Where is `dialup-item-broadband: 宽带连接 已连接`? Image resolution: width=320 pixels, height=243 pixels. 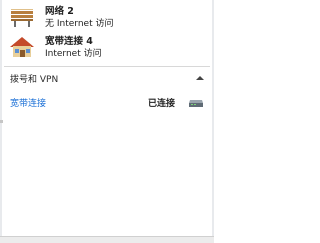
dialup-item-broadband: 宽带连接 已连接 is located at coordinates (107, 103).